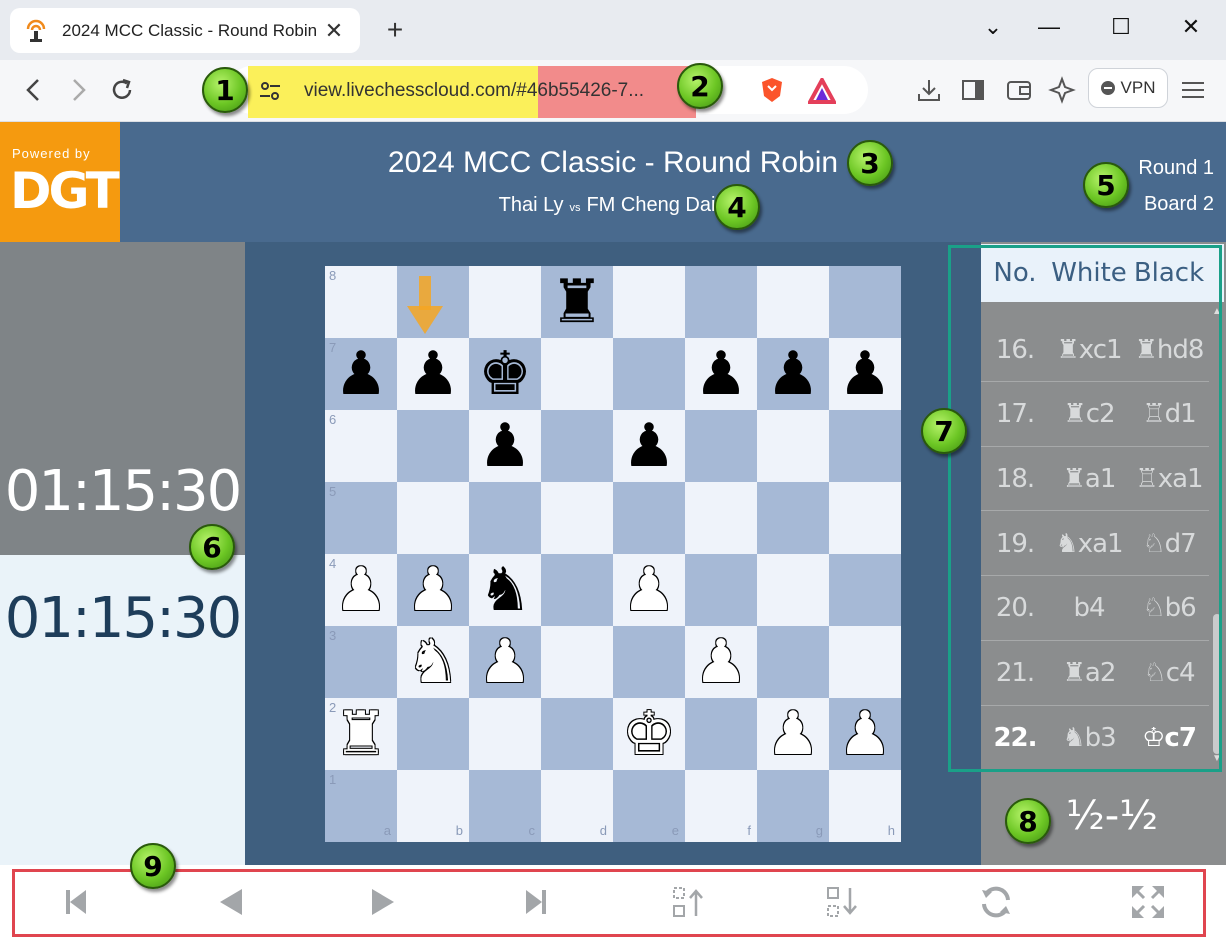 This screenshot has height=937, width=1226. What do you see at coordinates (1019, 90) in the screenshot?
I see `wallet-icon` at bounding box center [1019, 90].